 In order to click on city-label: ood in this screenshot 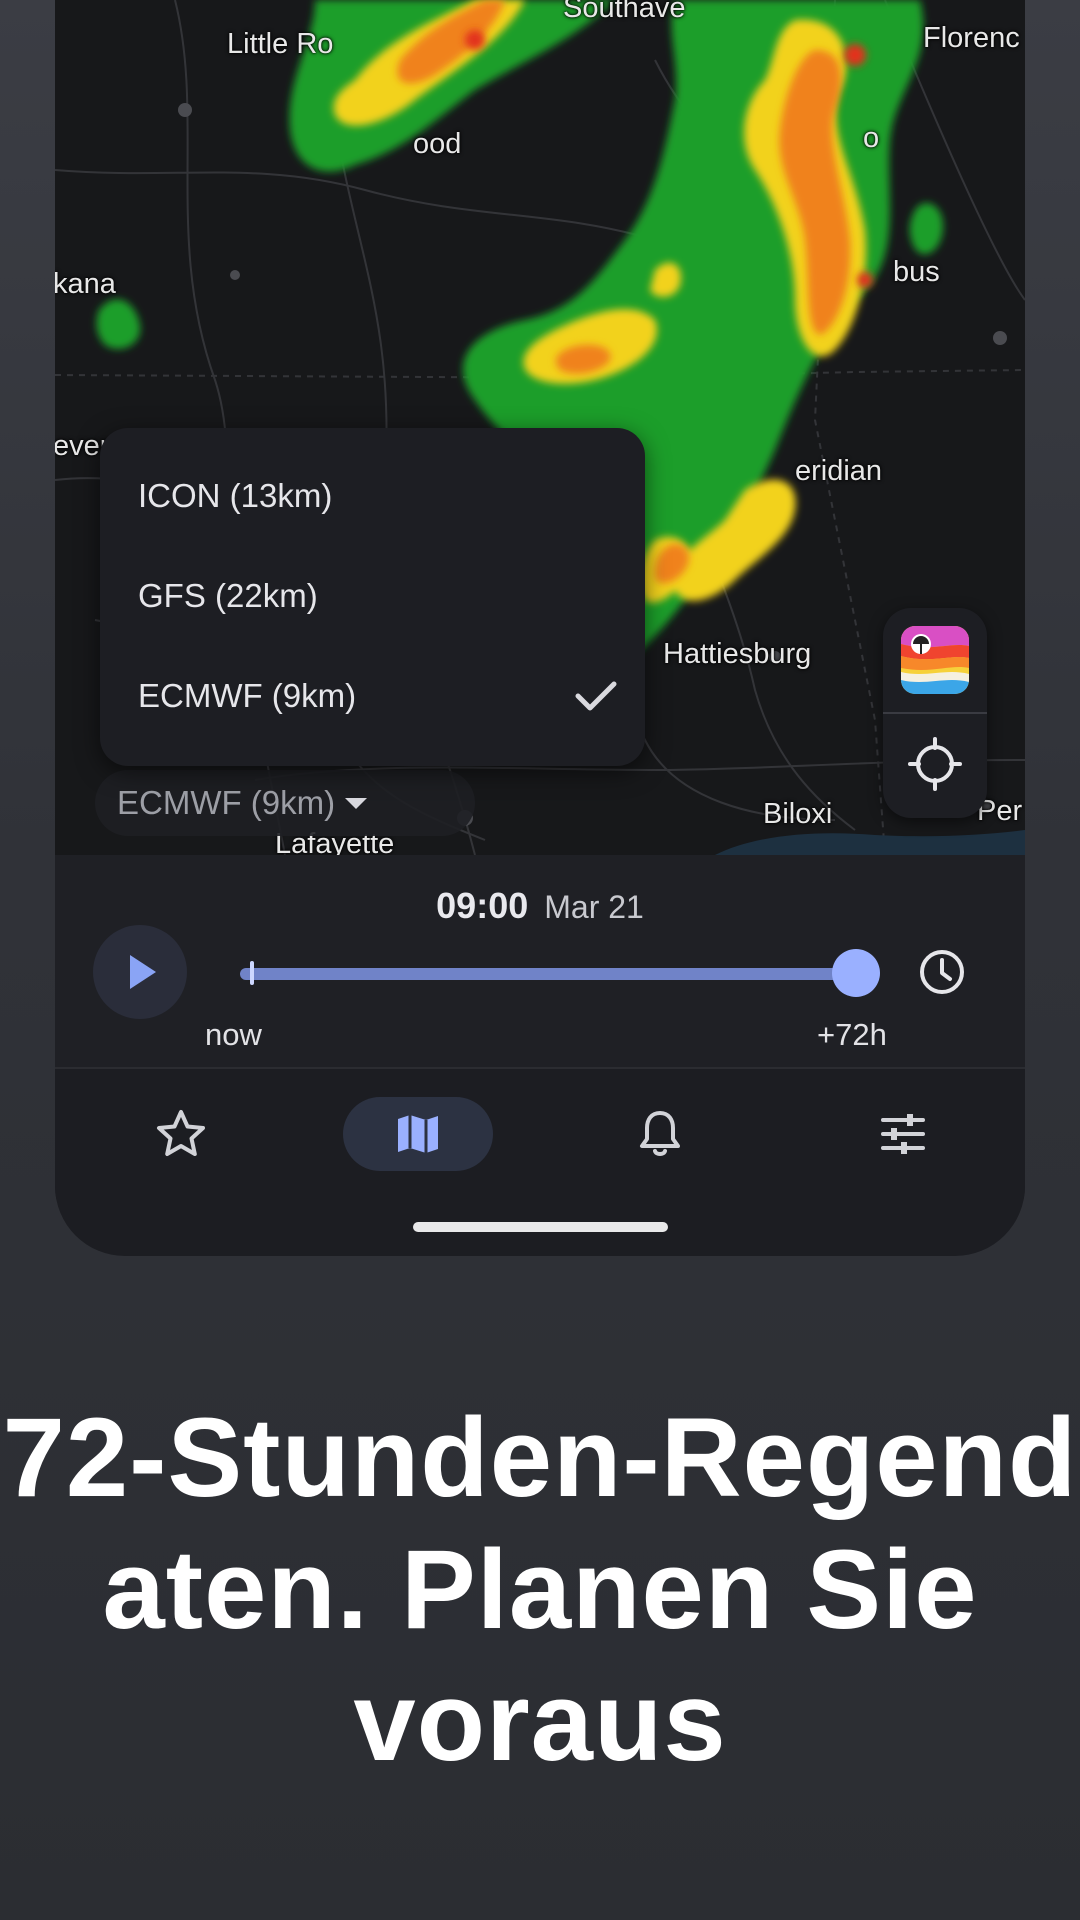, I will do `click(437, 144)`.